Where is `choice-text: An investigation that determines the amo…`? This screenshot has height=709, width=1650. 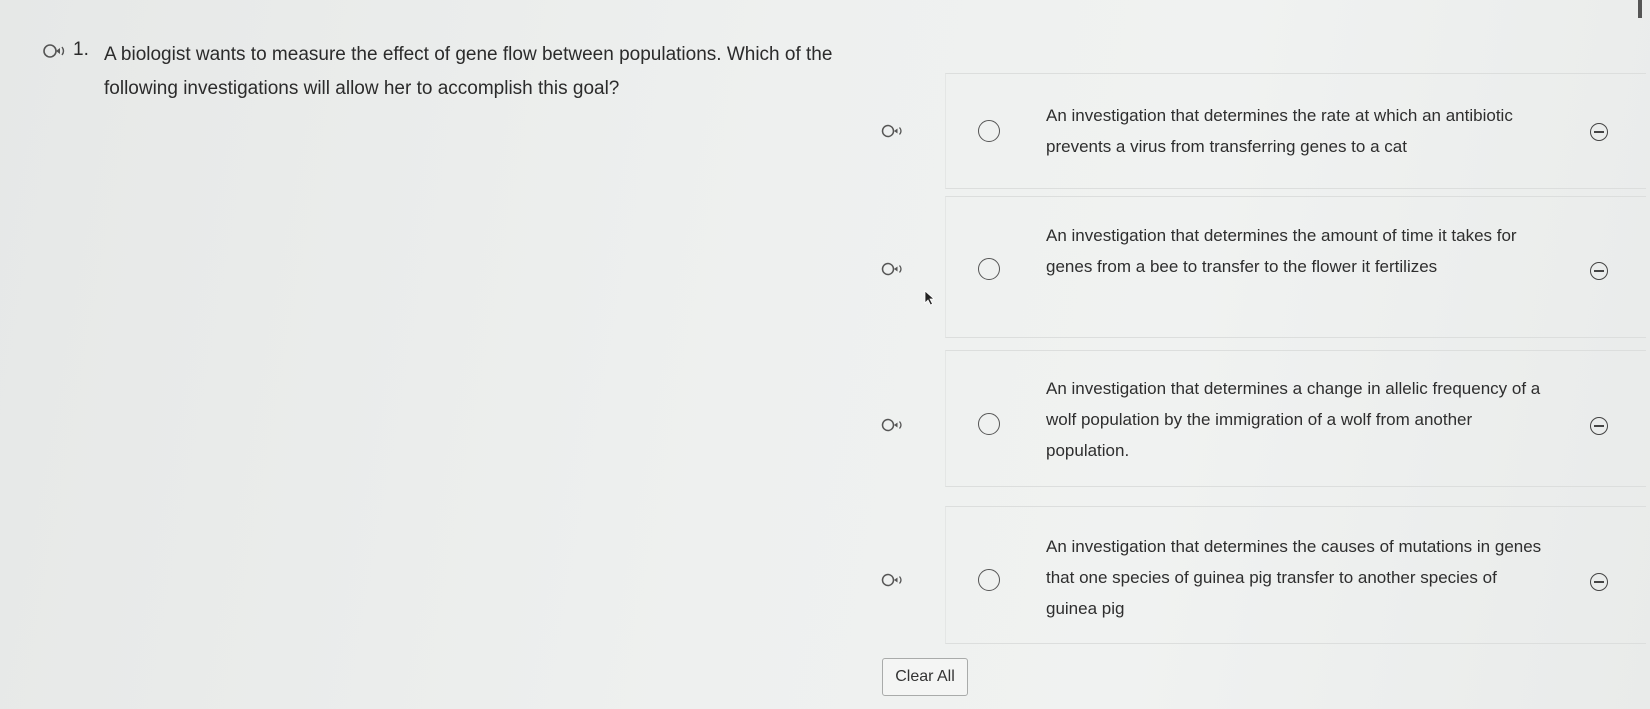
choice-text: An investigation that determines the amo… is located at coordinates (1281, 251).